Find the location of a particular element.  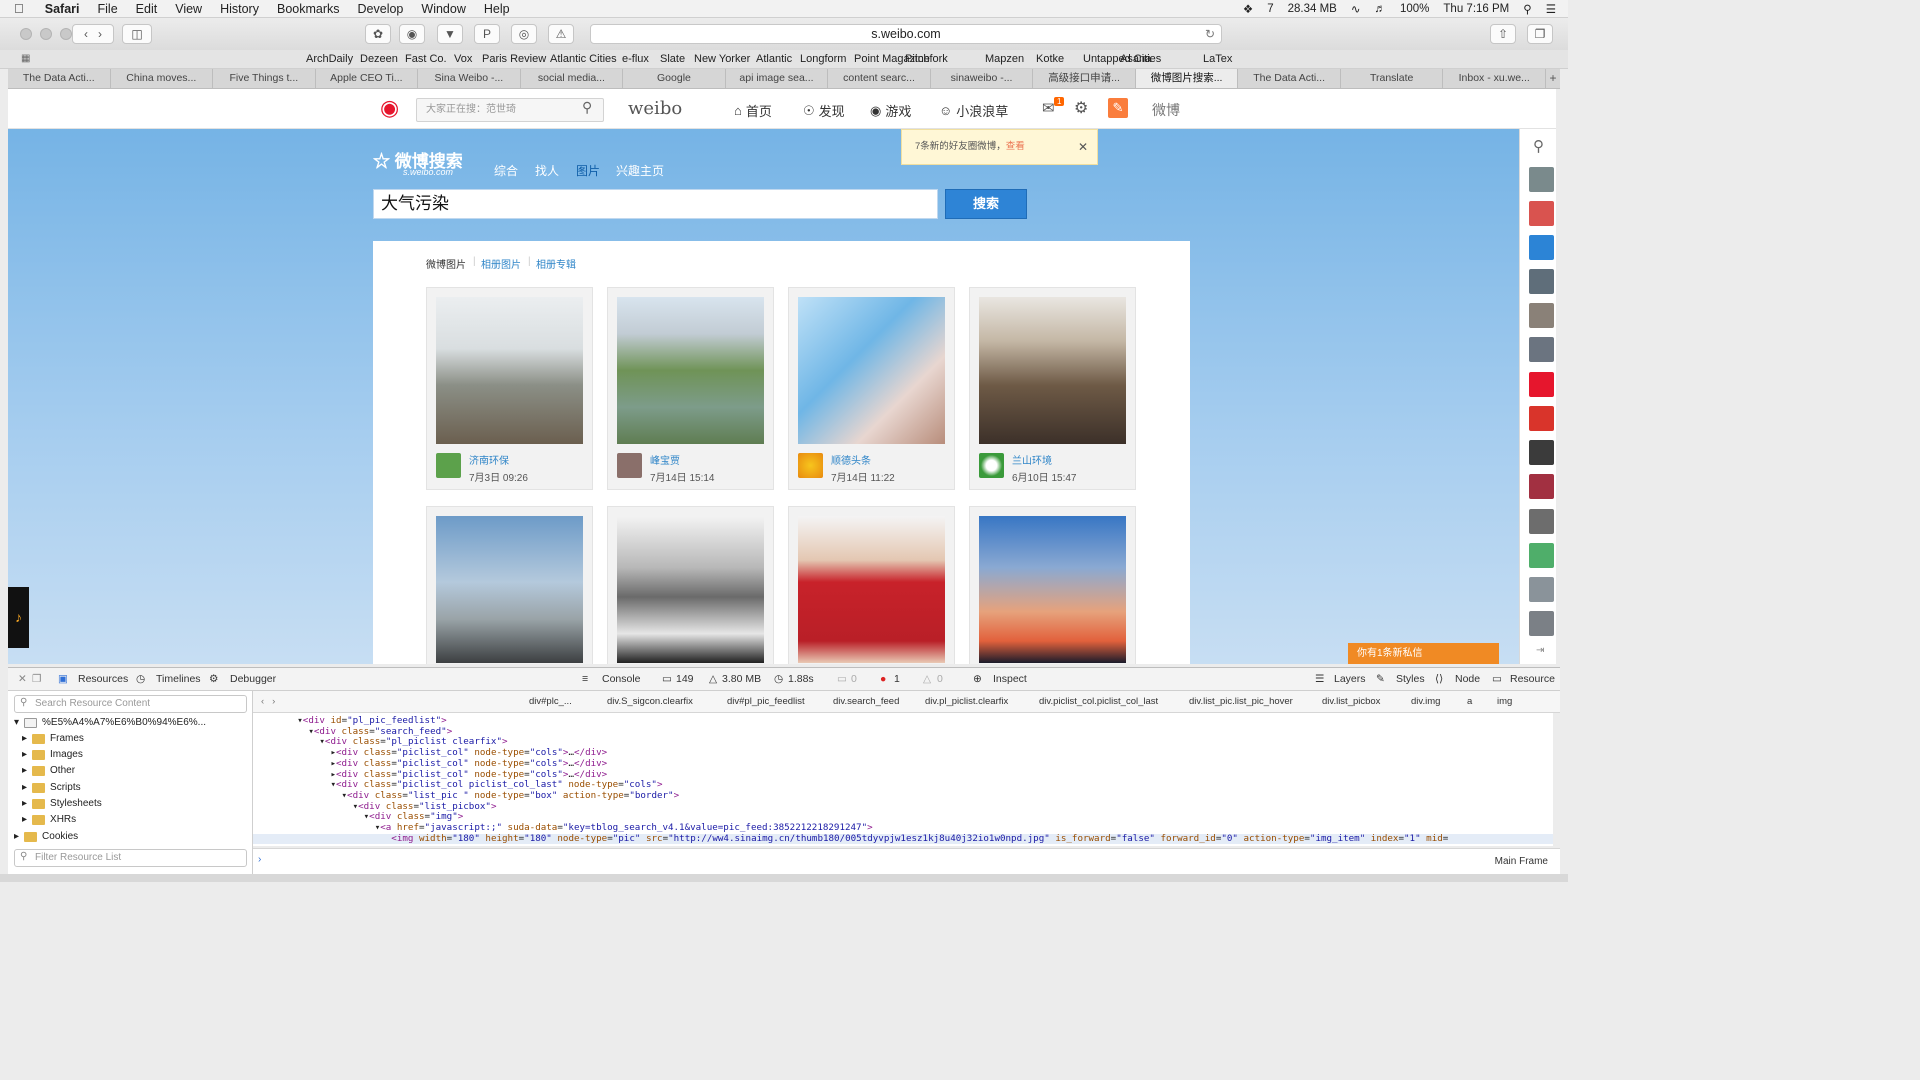

breadcrumb-item: a is located at coordinates (1469, 701).